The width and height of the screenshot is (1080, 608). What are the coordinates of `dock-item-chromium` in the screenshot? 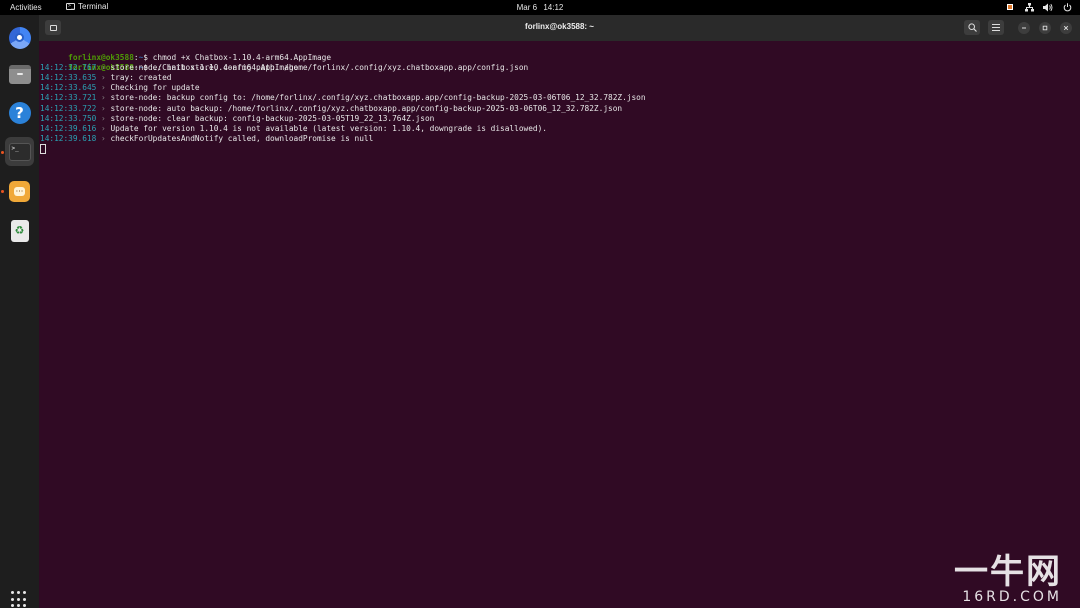 It's located at (19, 37).